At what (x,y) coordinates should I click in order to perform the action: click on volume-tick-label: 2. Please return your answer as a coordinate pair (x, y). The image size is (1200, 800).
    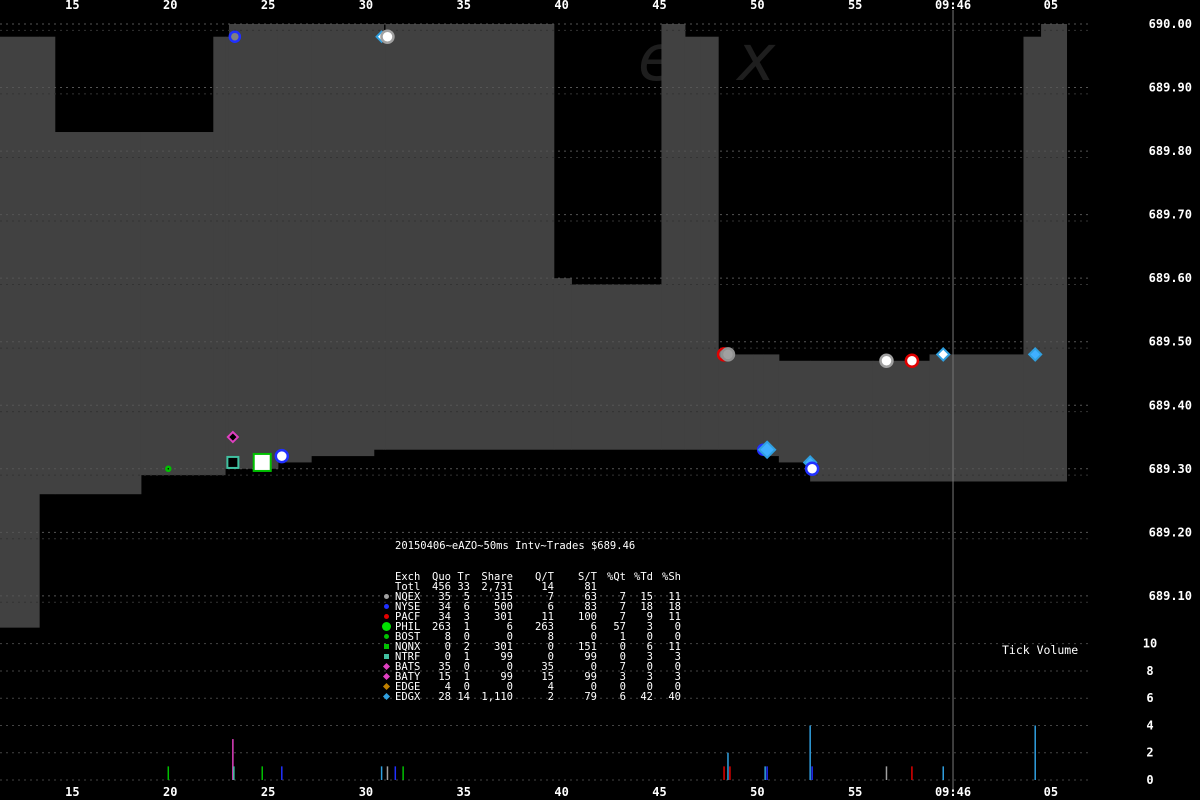
    Looking at the image, I should click on (1149, 753).